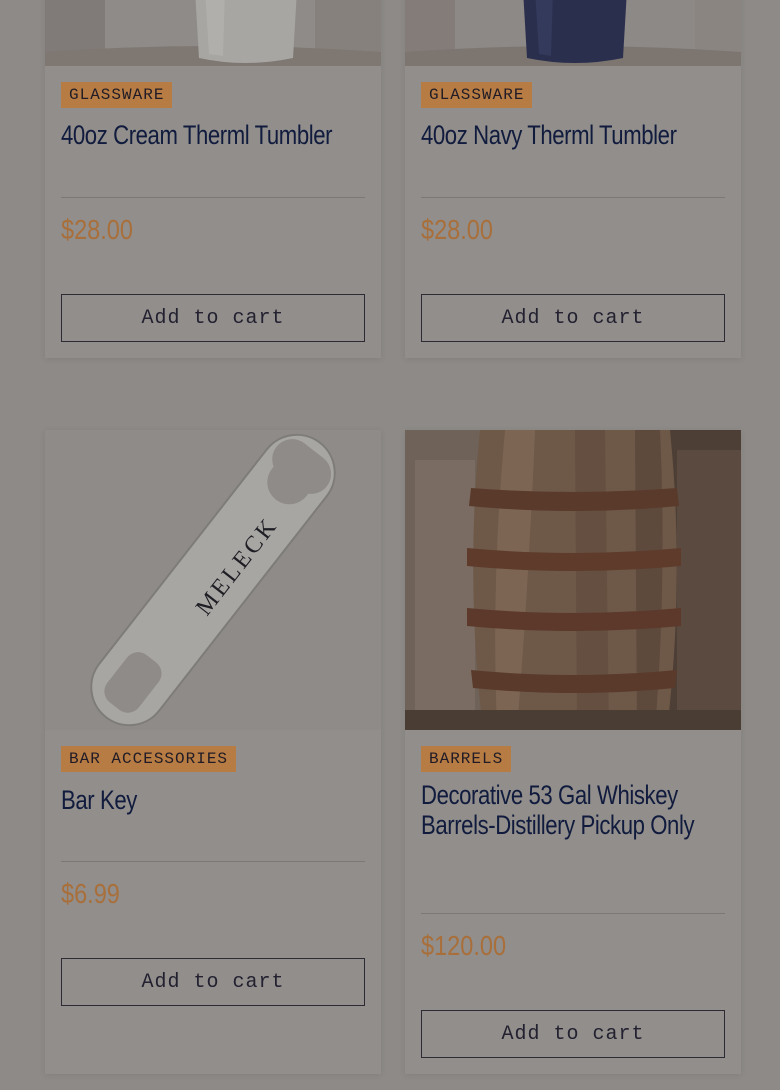 This screenshot has height=1090, width=780. I want to click on product-title: Bar Key, so click(212, 800).